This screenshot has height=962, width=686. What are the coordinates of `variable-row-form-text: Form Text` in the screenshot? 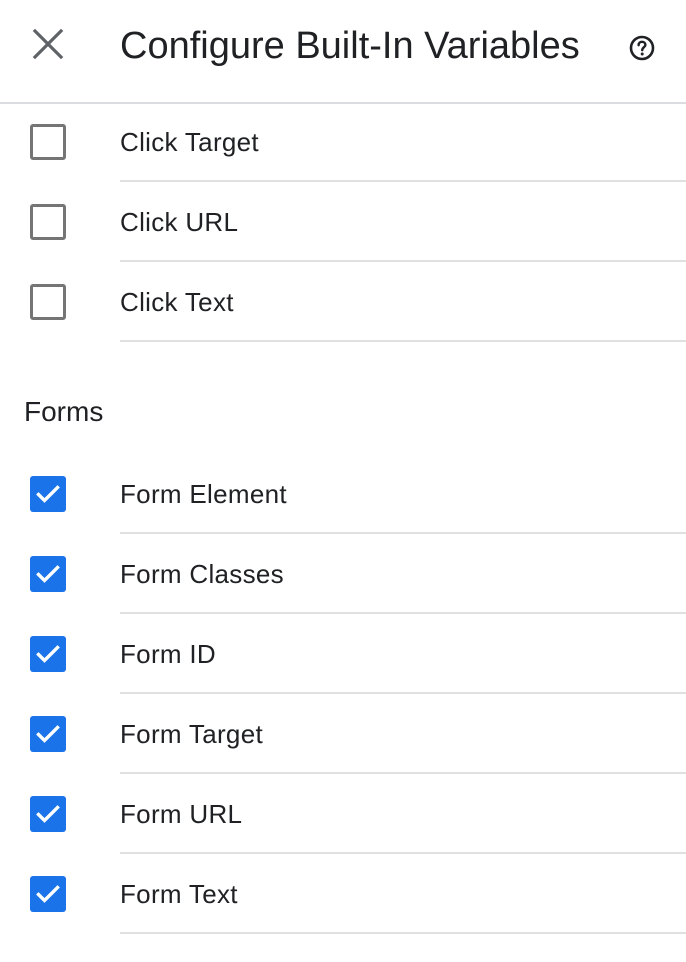 It's located at (343, 894).